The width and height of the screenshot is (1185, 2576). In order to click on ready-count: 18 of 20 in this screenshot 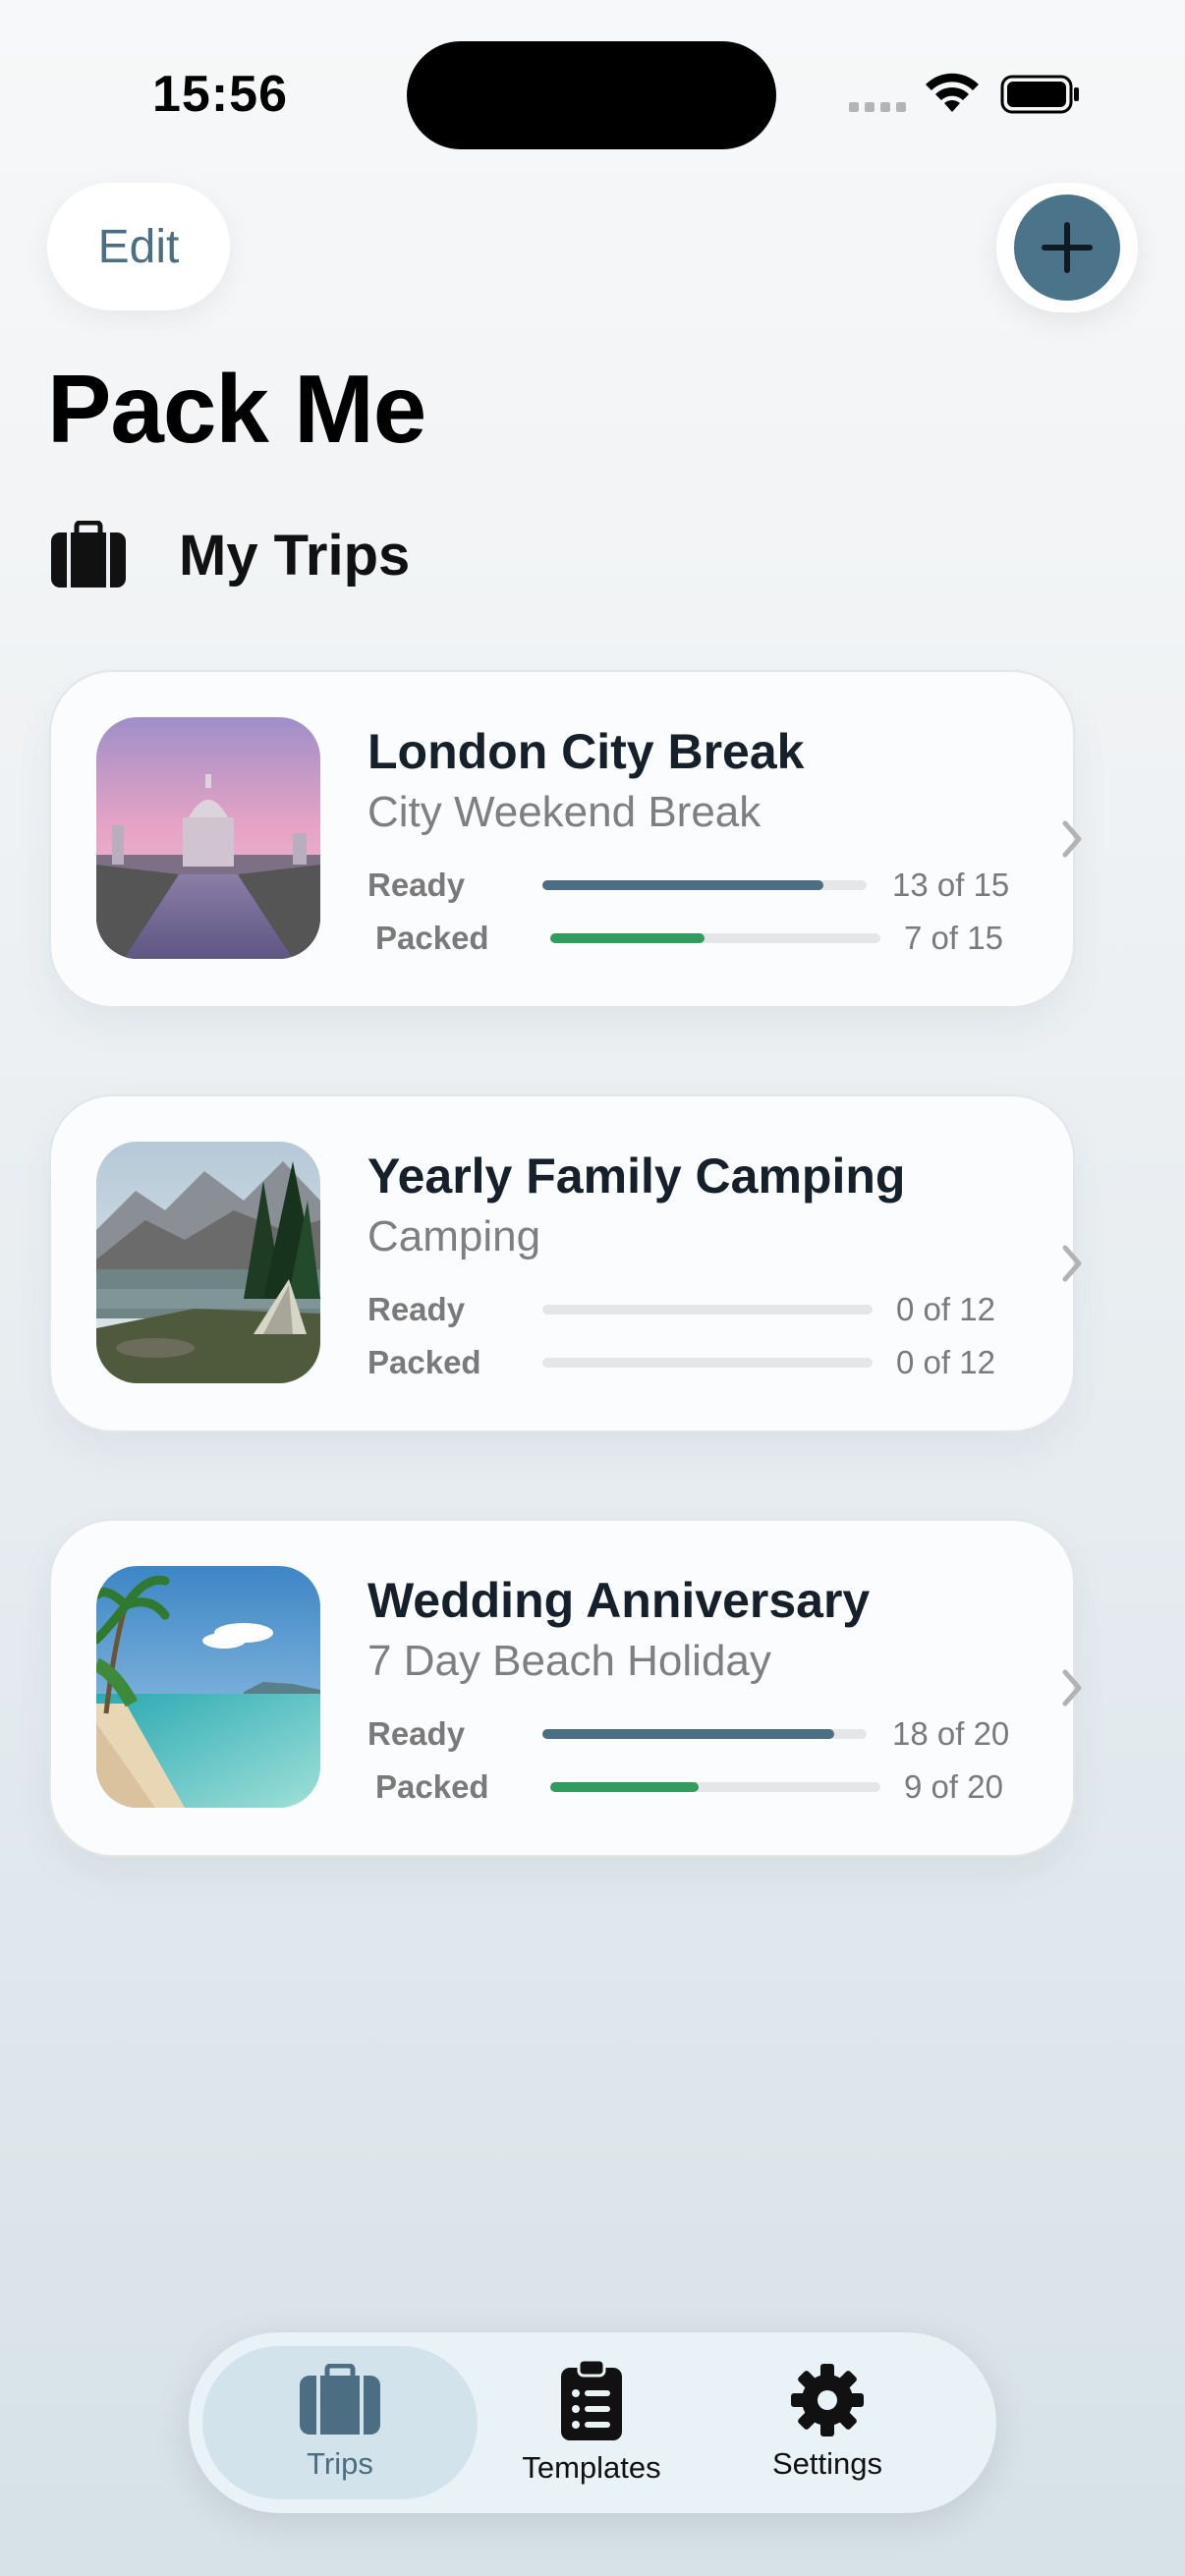, I will do `click(951, 1733)`.